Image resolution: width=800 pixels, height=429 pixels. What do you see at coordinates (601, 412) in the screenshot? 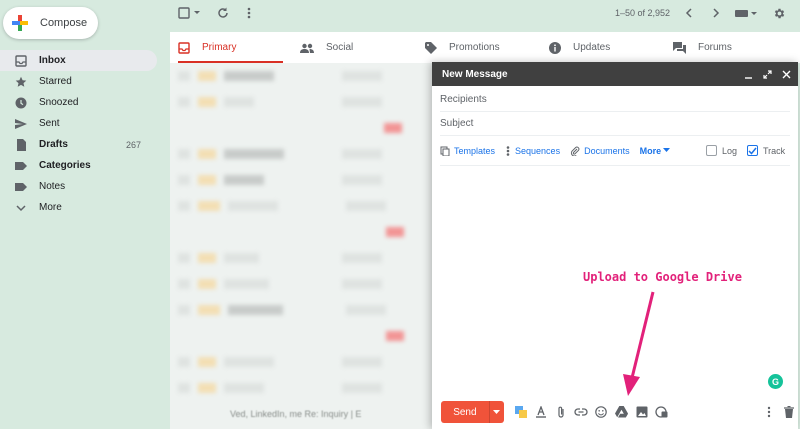
I see `emoji-icon` at bounding box center [601, 412].